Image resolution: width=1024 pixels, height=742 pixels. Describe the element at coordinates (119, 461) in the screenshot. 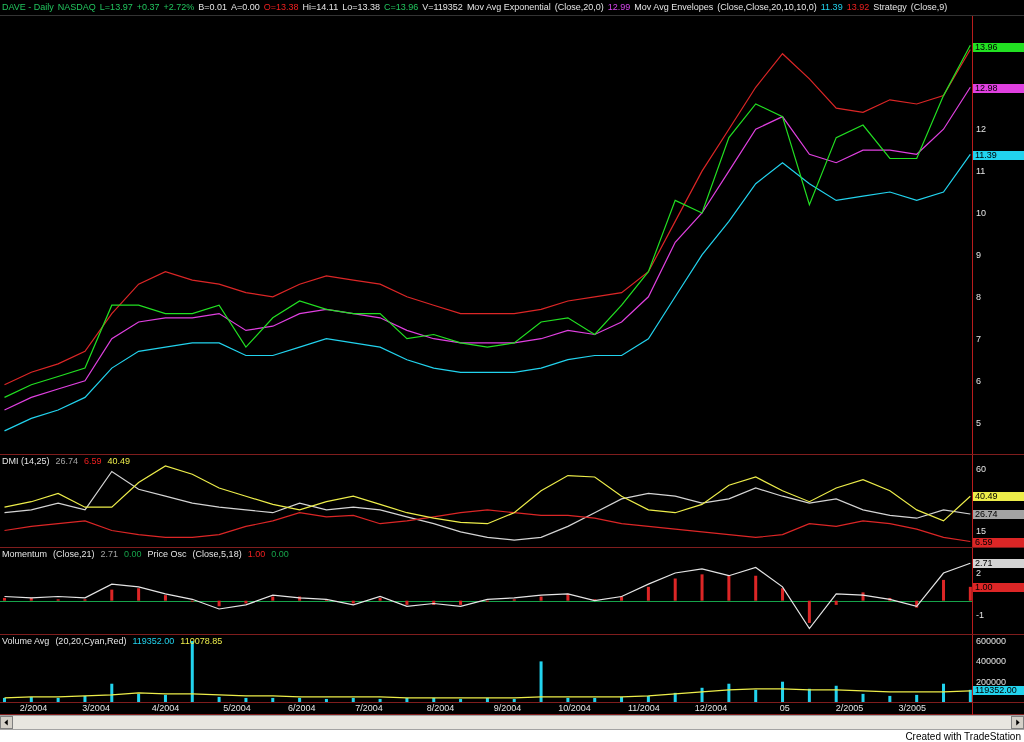

I see `legend-text: 40.49` at that location.